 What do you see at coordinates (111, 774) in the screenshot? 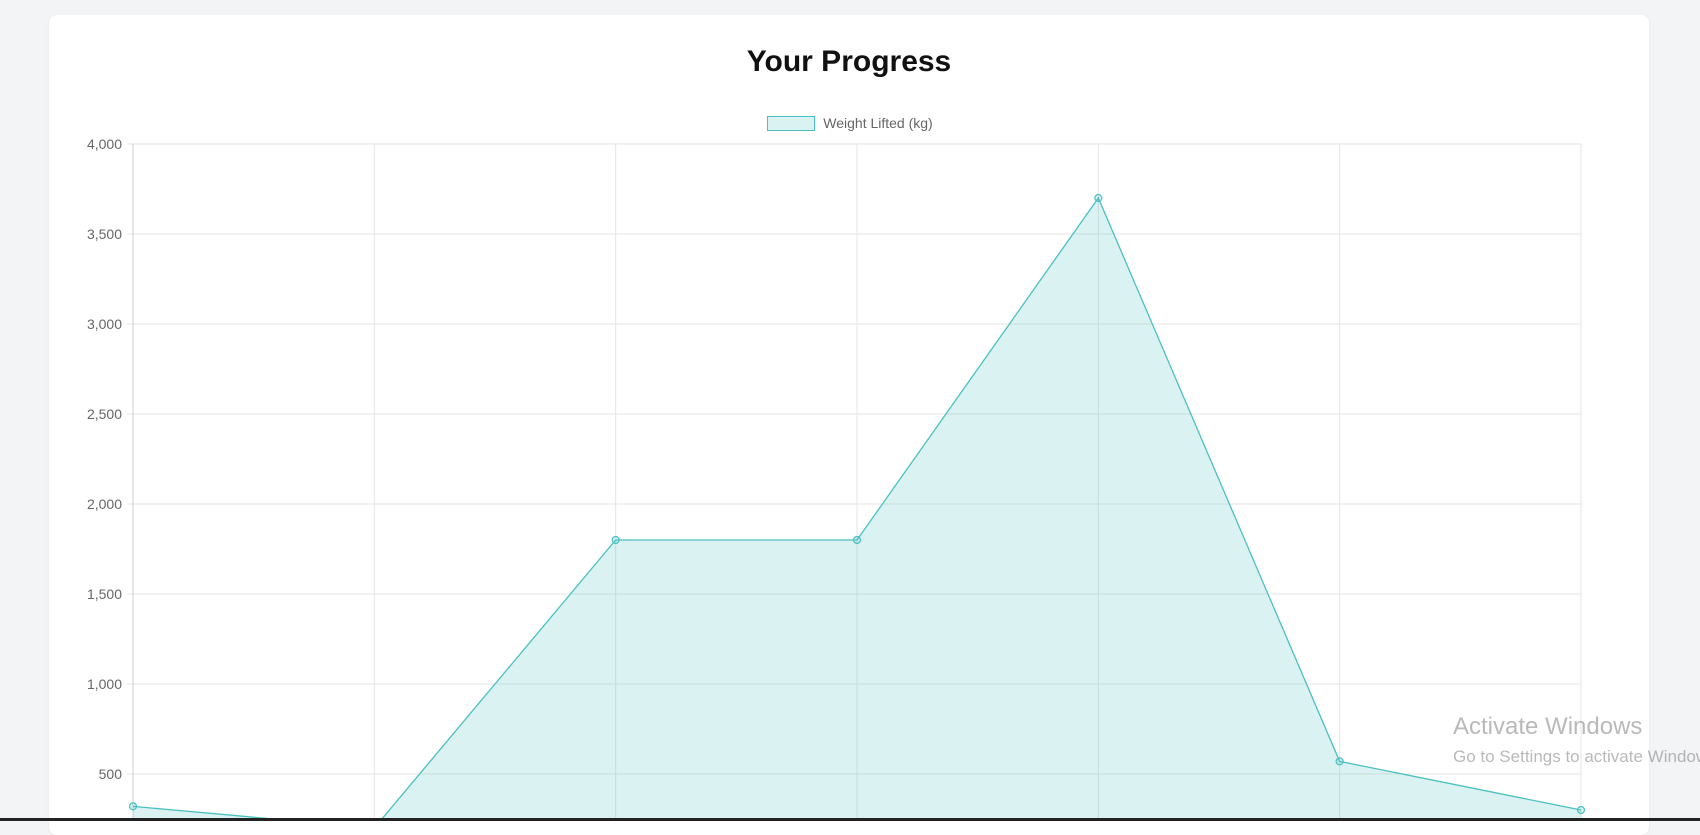
I see `y-tick-label: 500` at bounding box center [111, 774].